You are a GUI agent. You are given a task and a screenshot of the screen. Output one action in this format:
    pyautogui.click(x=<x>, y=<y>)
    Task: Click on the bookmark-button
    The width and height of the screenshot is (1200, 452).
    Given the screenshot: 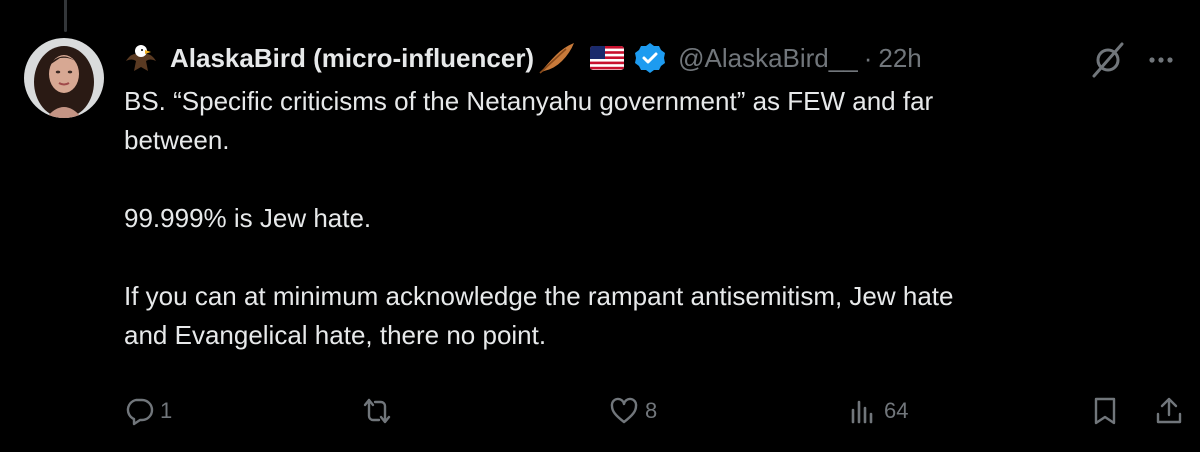 What is the action you would take?
    pyautogui.click(x=1105, y=411)
    